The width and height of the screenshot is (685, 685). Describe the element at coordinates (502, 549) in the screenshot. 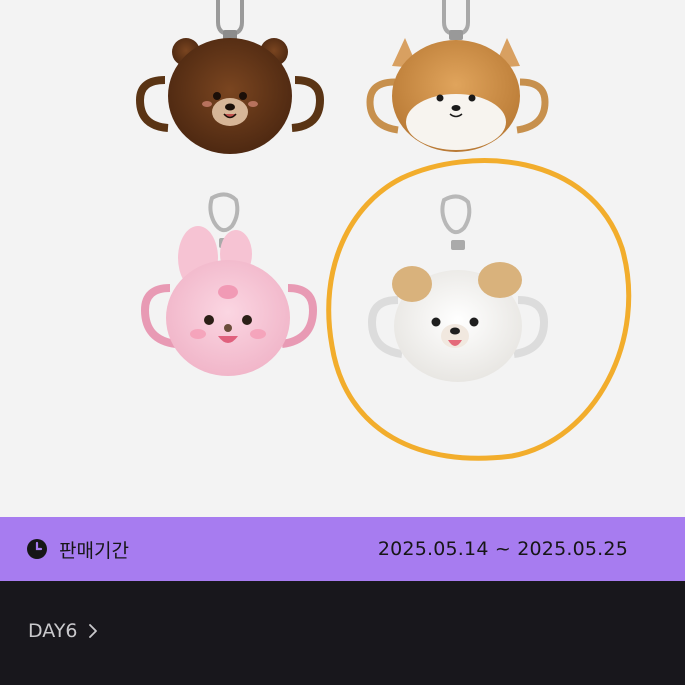

I see `sale-period-dates: 2025.05.14 ~ 2025.05.25` at that location.